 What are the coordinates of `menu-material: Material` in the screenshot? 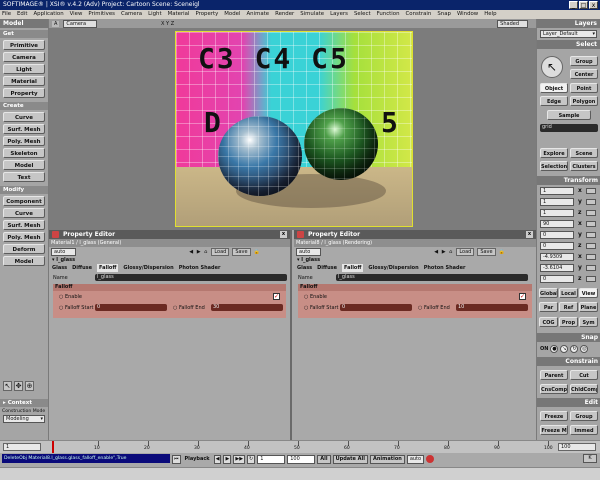 It's located at (179, 14).